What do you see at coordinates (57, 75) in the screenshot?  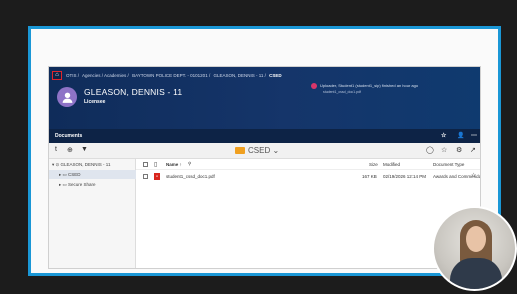 I see `home-icon: ⌂` at bounding box center [57, 75].